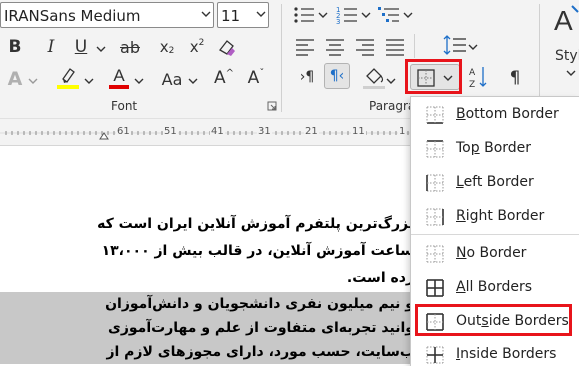  I want to click on access-key-letter: N, so click(461, 253).